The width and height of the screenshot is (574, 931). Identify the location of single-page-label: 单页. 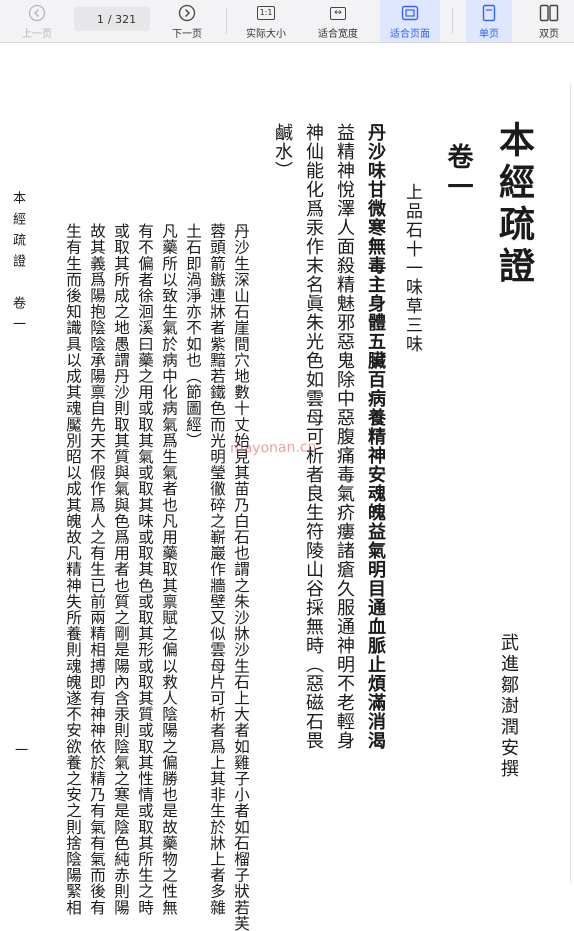
(489, 34).